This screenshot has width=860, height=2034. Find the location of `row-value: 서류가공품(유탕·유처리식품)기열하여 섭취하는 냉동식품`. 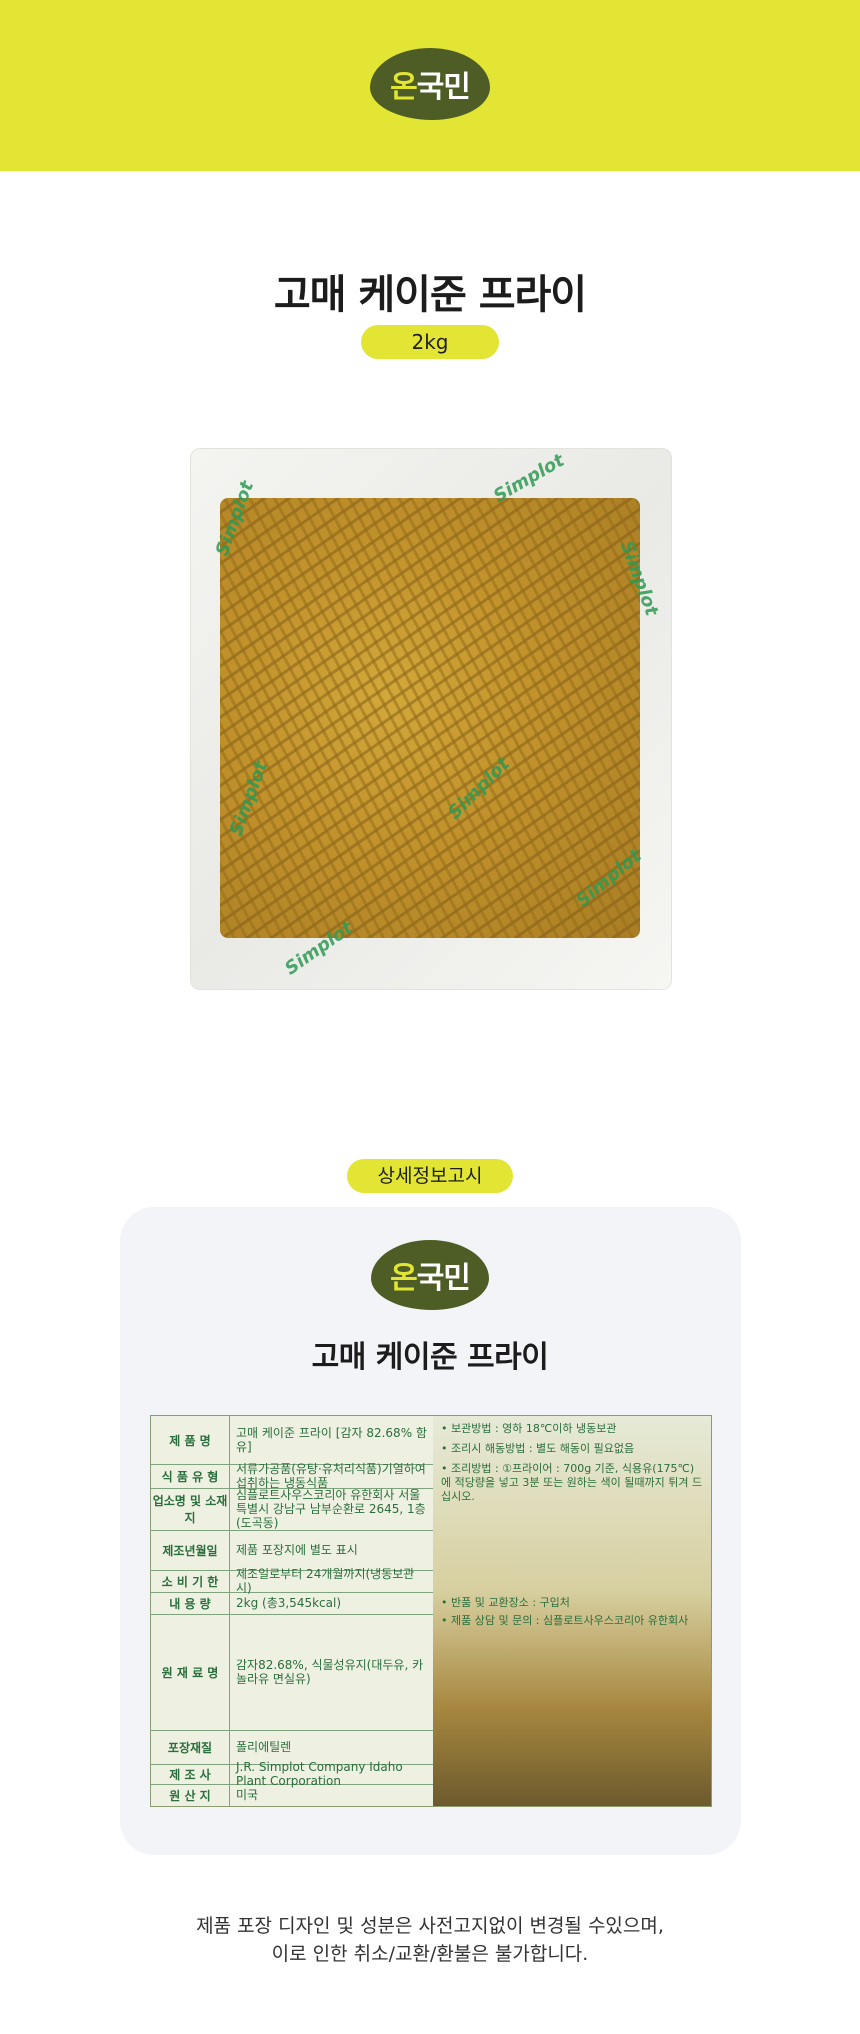

row-value: 서류가공품(유탕·유처리식품)기열하여 섭취하는 냉동식품 is located at coordinates (331, 1476).